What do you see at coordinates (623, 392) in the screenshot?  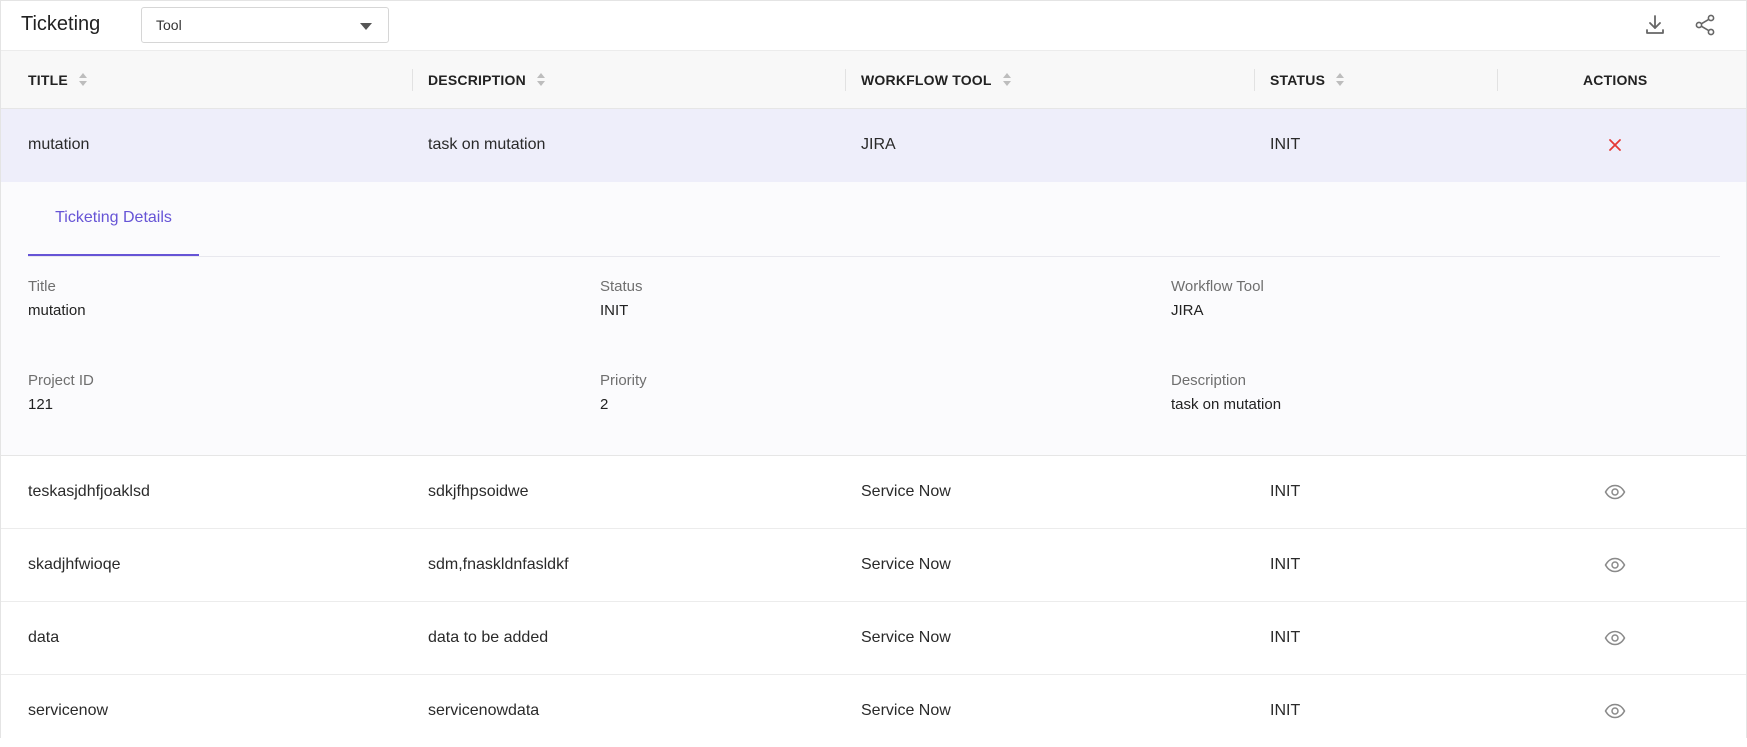 I see `detail-field-priority: Priority 2` at bounding box center [623, 392].